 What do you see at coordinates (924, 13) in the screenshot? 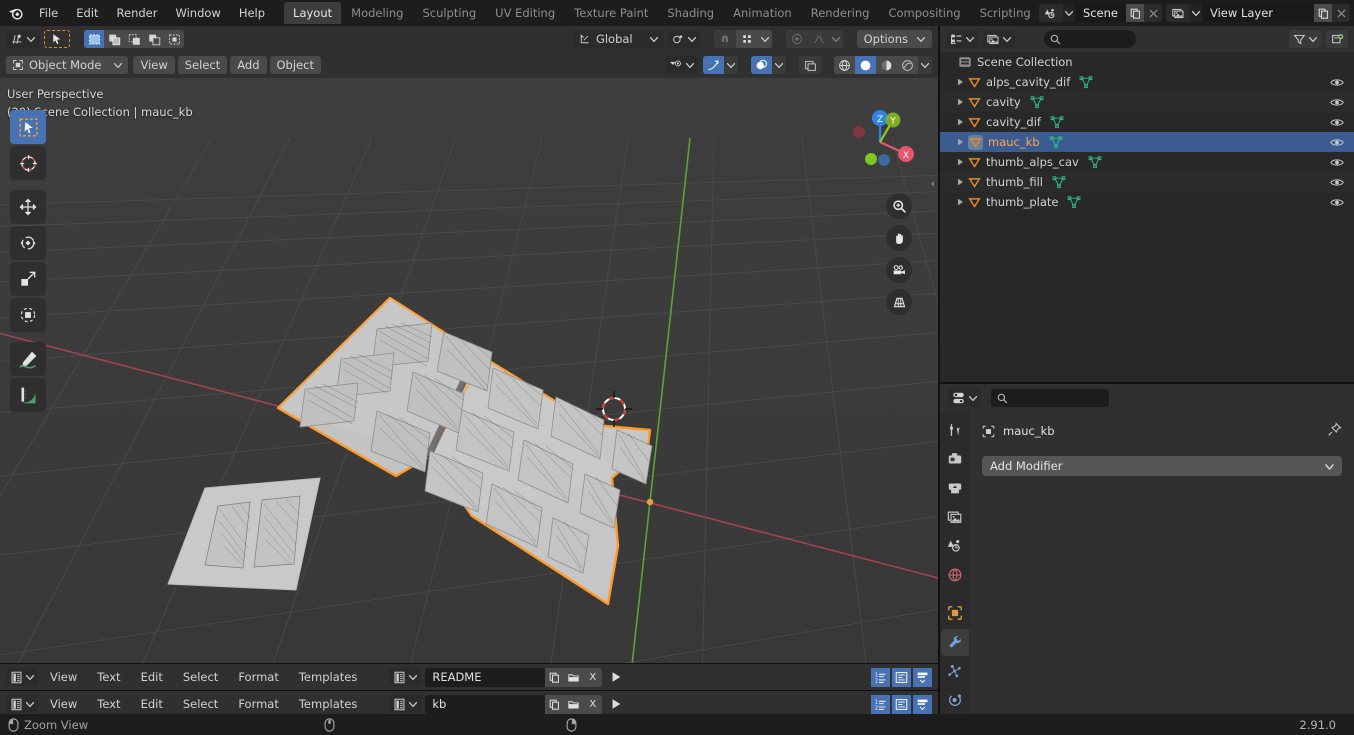
I see `workspace-tab-compositing: Compositing` at bounding box center [924, 13].